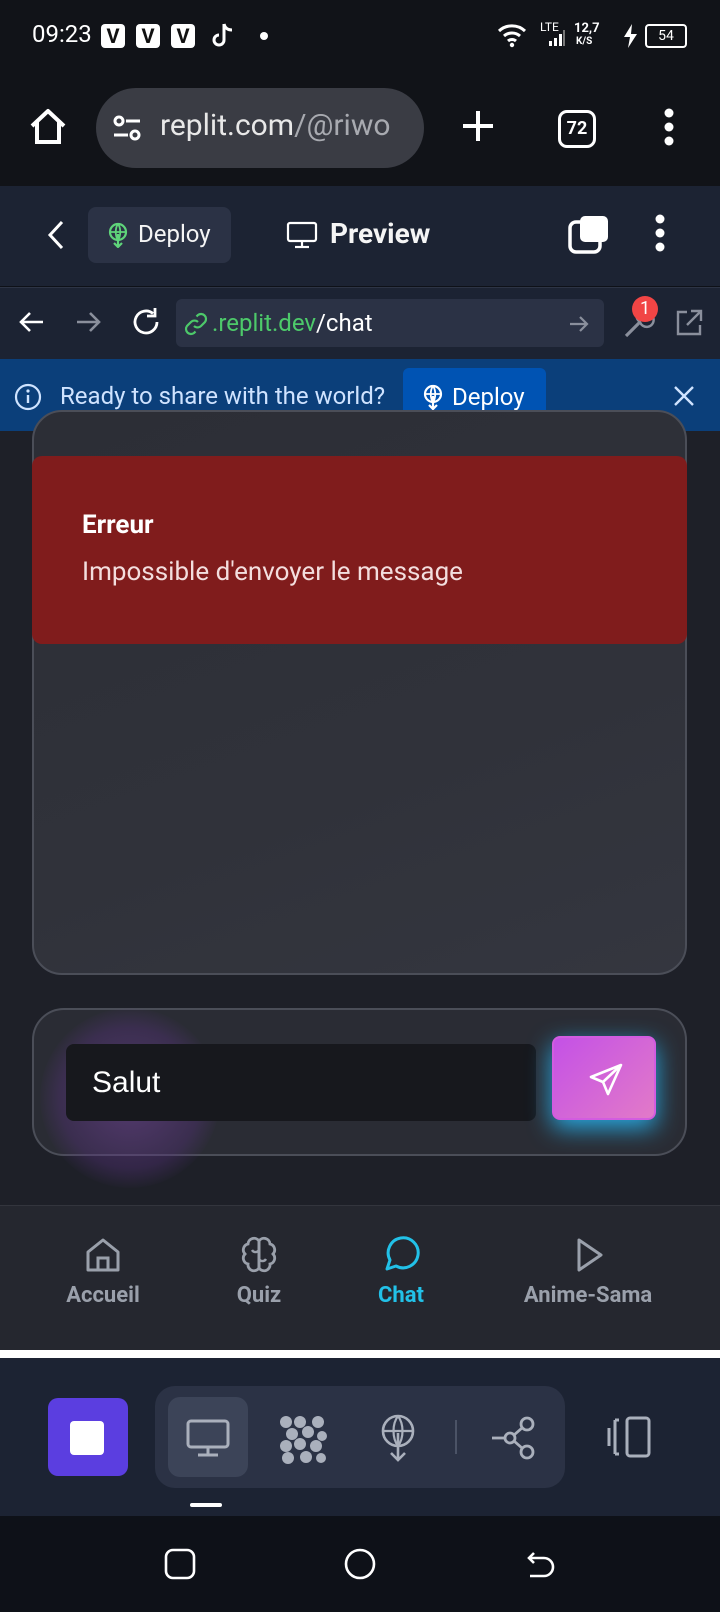  What do you see at coordinates (127, 128) in the screenshot?
I see `site-settings-icon` at bounding box center [127, 128].